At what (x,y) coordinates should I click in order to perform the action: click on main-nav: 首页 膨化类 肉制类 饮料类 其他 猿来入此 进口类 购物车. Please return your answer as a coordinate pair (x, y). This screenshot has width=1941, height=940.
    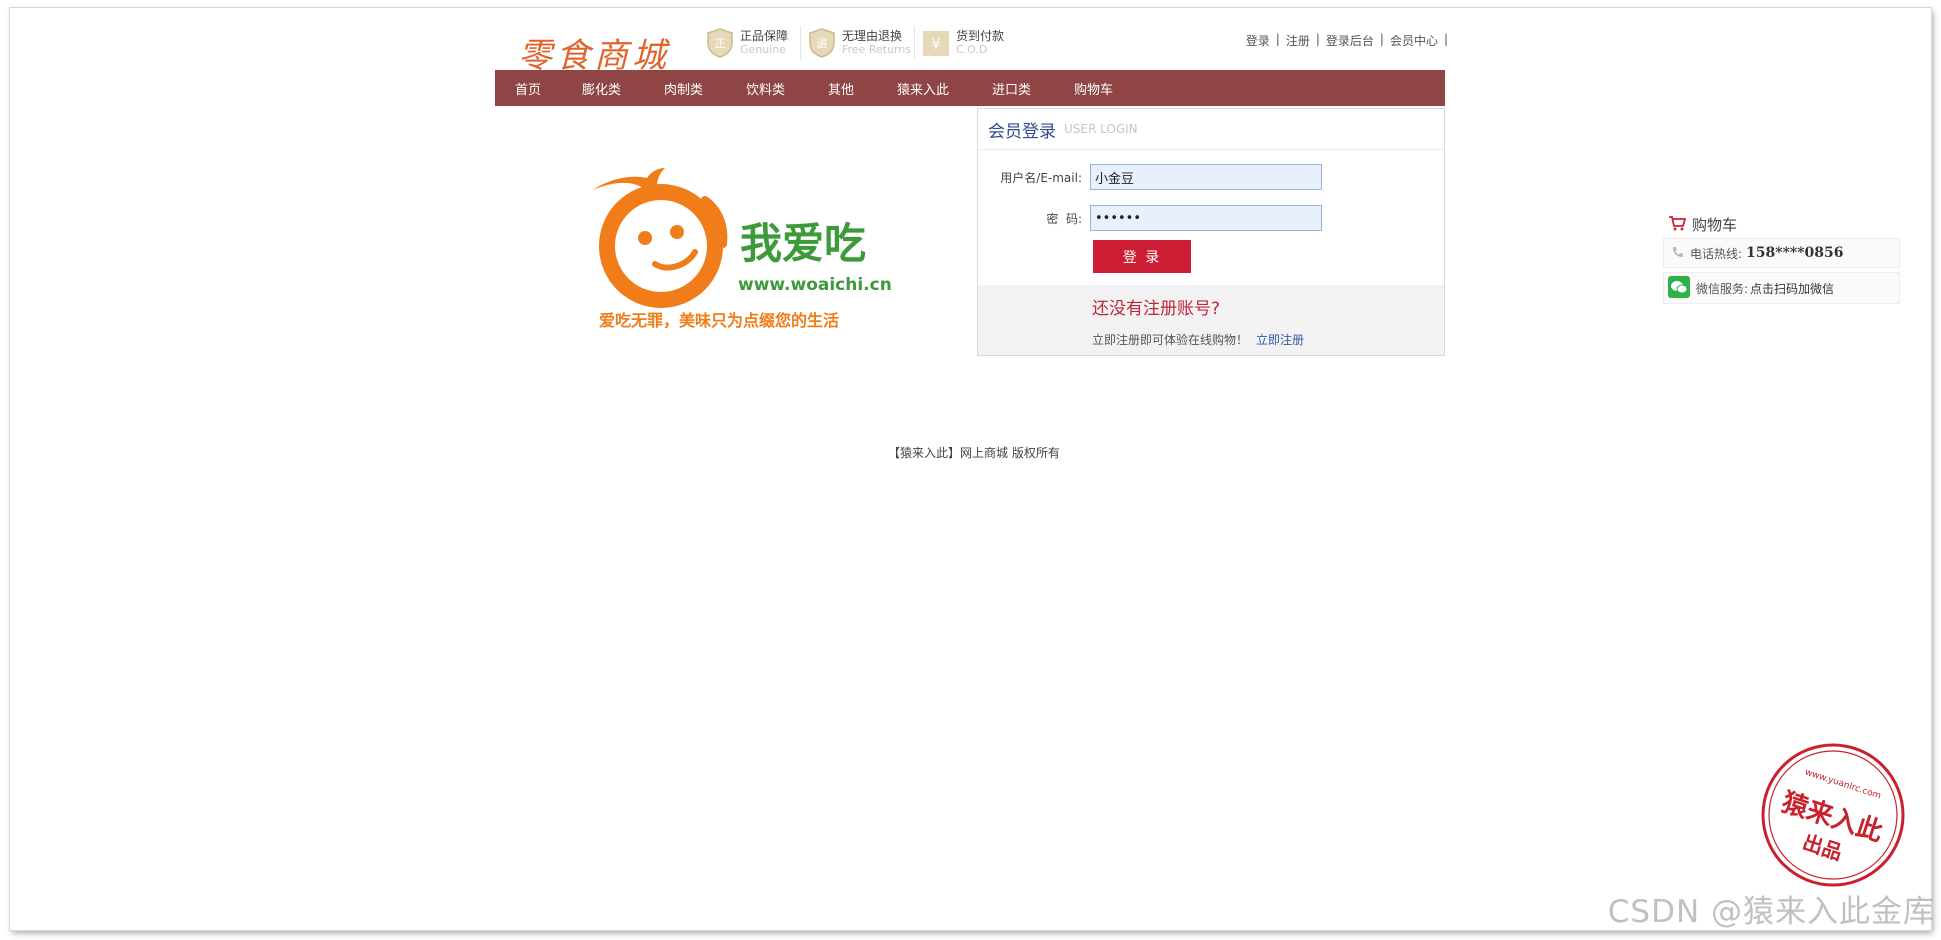
    Looking at the image, I should click on (970, 88).